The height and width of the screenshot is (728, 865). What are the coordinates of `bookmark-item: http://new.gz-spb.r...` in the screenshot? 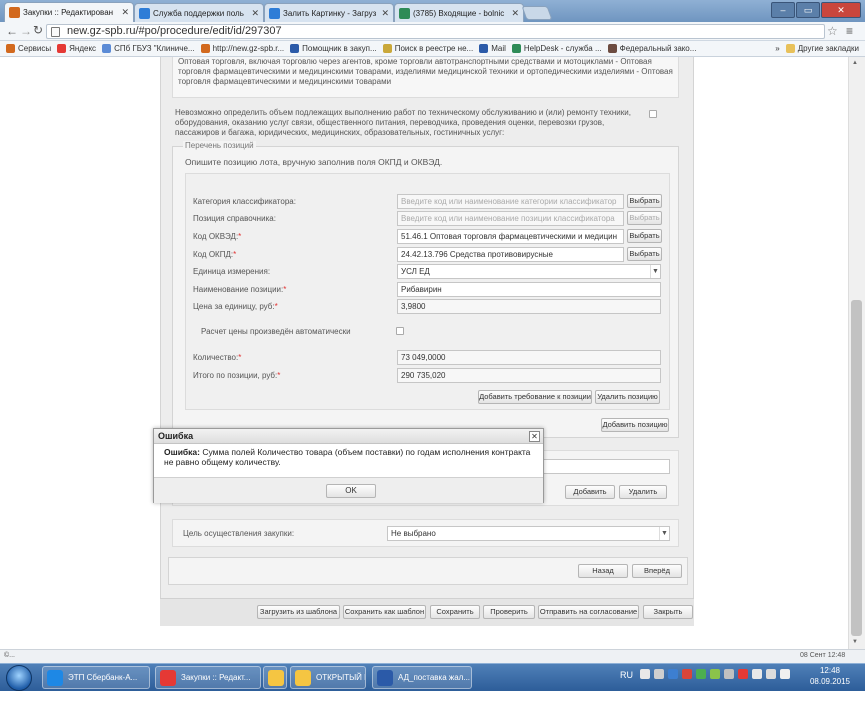 It's located at (242, 48).